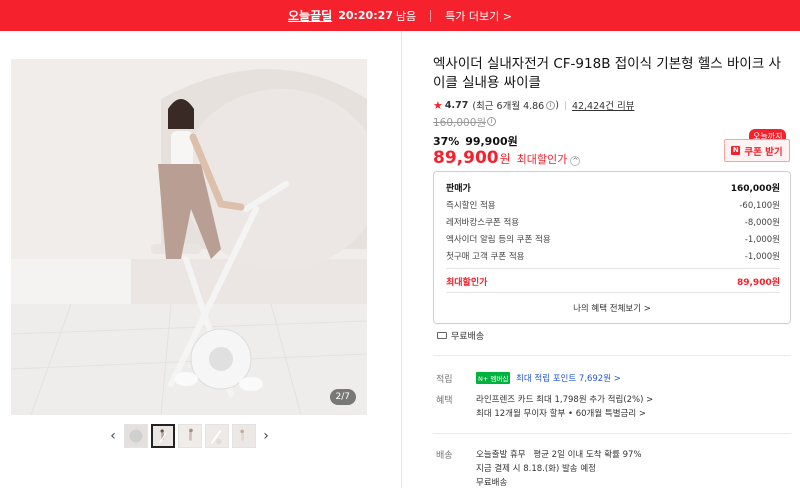 The width and height of the screenshot is (800, 488). What do you see at coordinates (575, 161) in the screenshot?
I see `chevron-up-icon: ^` at bounding box center [575, 161].